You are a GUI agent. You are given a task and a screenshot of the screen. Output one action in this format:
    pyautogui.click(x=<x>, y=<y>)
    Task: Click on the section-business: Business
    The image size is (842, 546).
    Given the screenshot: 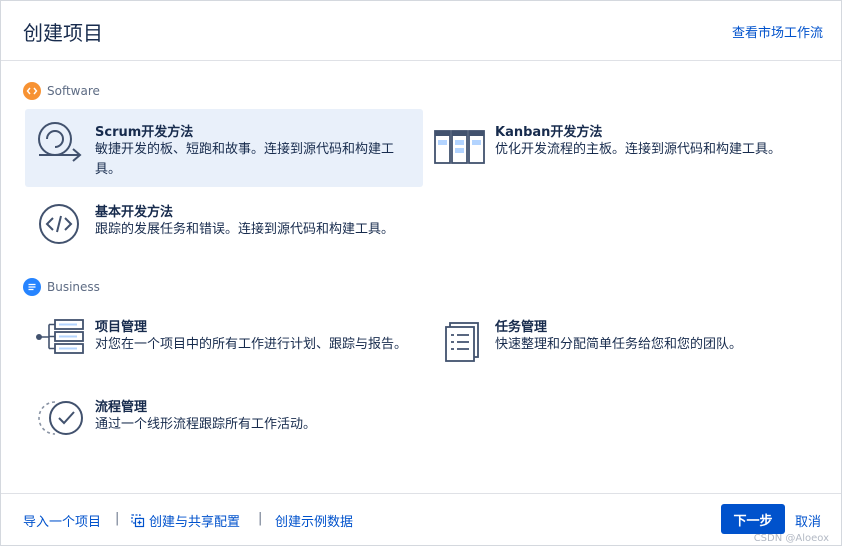 What is the action you would take?
    pyautogui.click(x=61, y=287)
    